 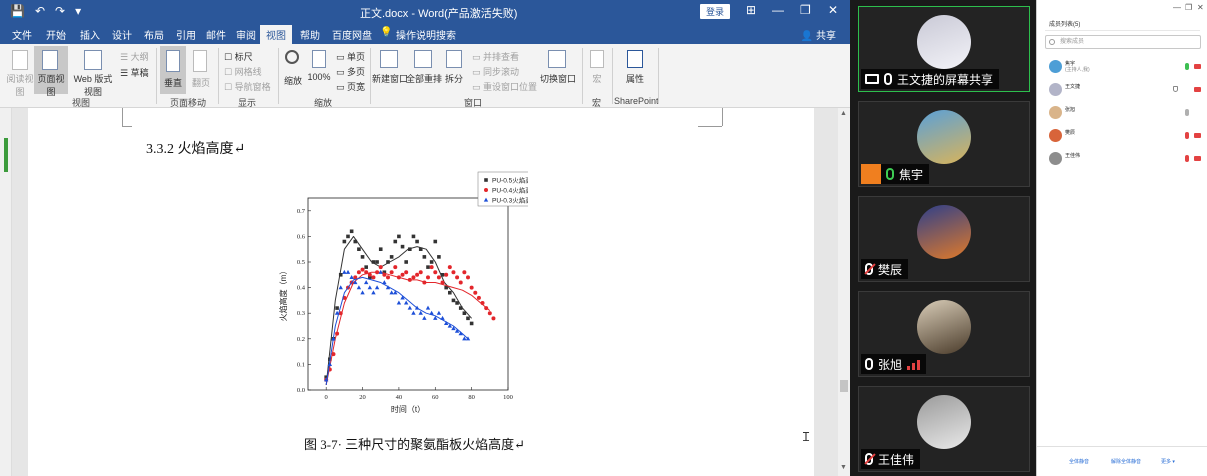 What do you see at coordinates (17, 11) in the screenshot?
I see `save-icon: 💾` at bounding box center [17, 11].